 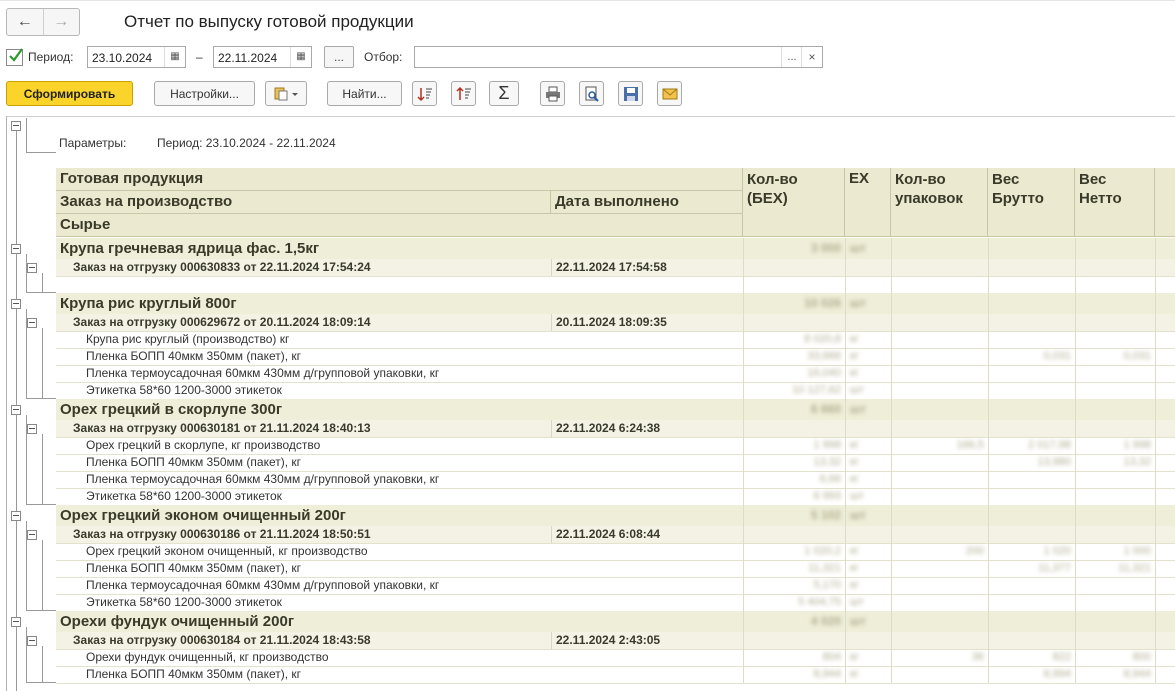 What do you see at coordinates (25, 22) in the screenshot?
I see `back-arrow-icon: ←` at bounding box center [25, 22].